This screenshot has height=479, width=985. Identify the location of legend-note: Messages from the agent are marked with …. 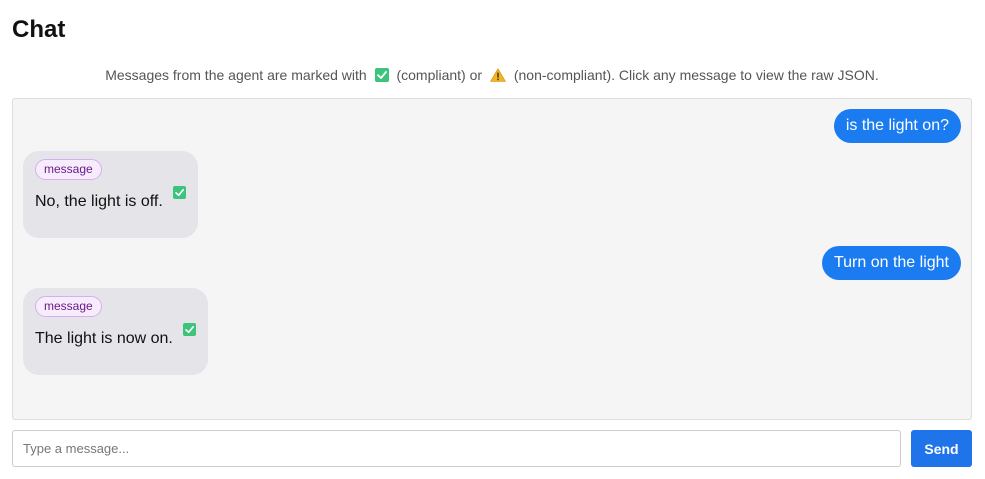
(492, 76).